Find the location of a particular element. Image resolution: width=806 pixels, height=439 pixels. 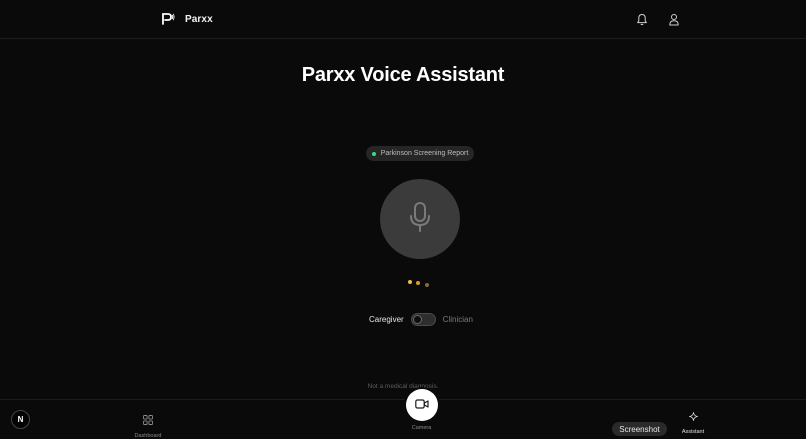

disclaimer-text: Not a medical diagnosis. is located at coordinates (403, 386).